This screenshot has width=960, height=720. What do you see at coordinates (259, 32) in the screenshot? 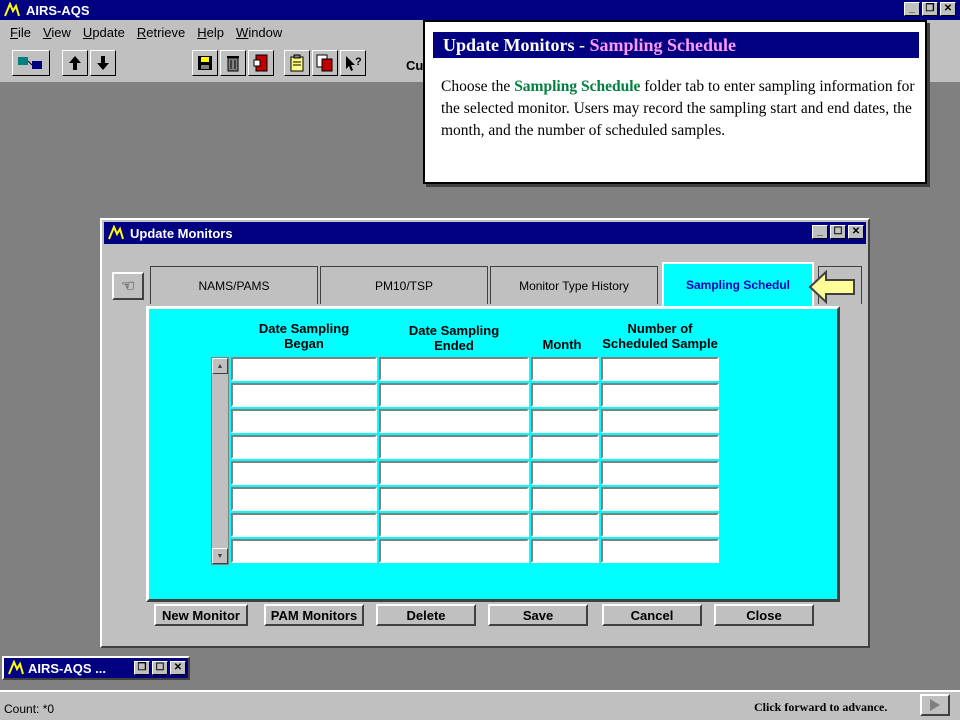
I see `menu-window: Window` at bounding box center [259, 32].